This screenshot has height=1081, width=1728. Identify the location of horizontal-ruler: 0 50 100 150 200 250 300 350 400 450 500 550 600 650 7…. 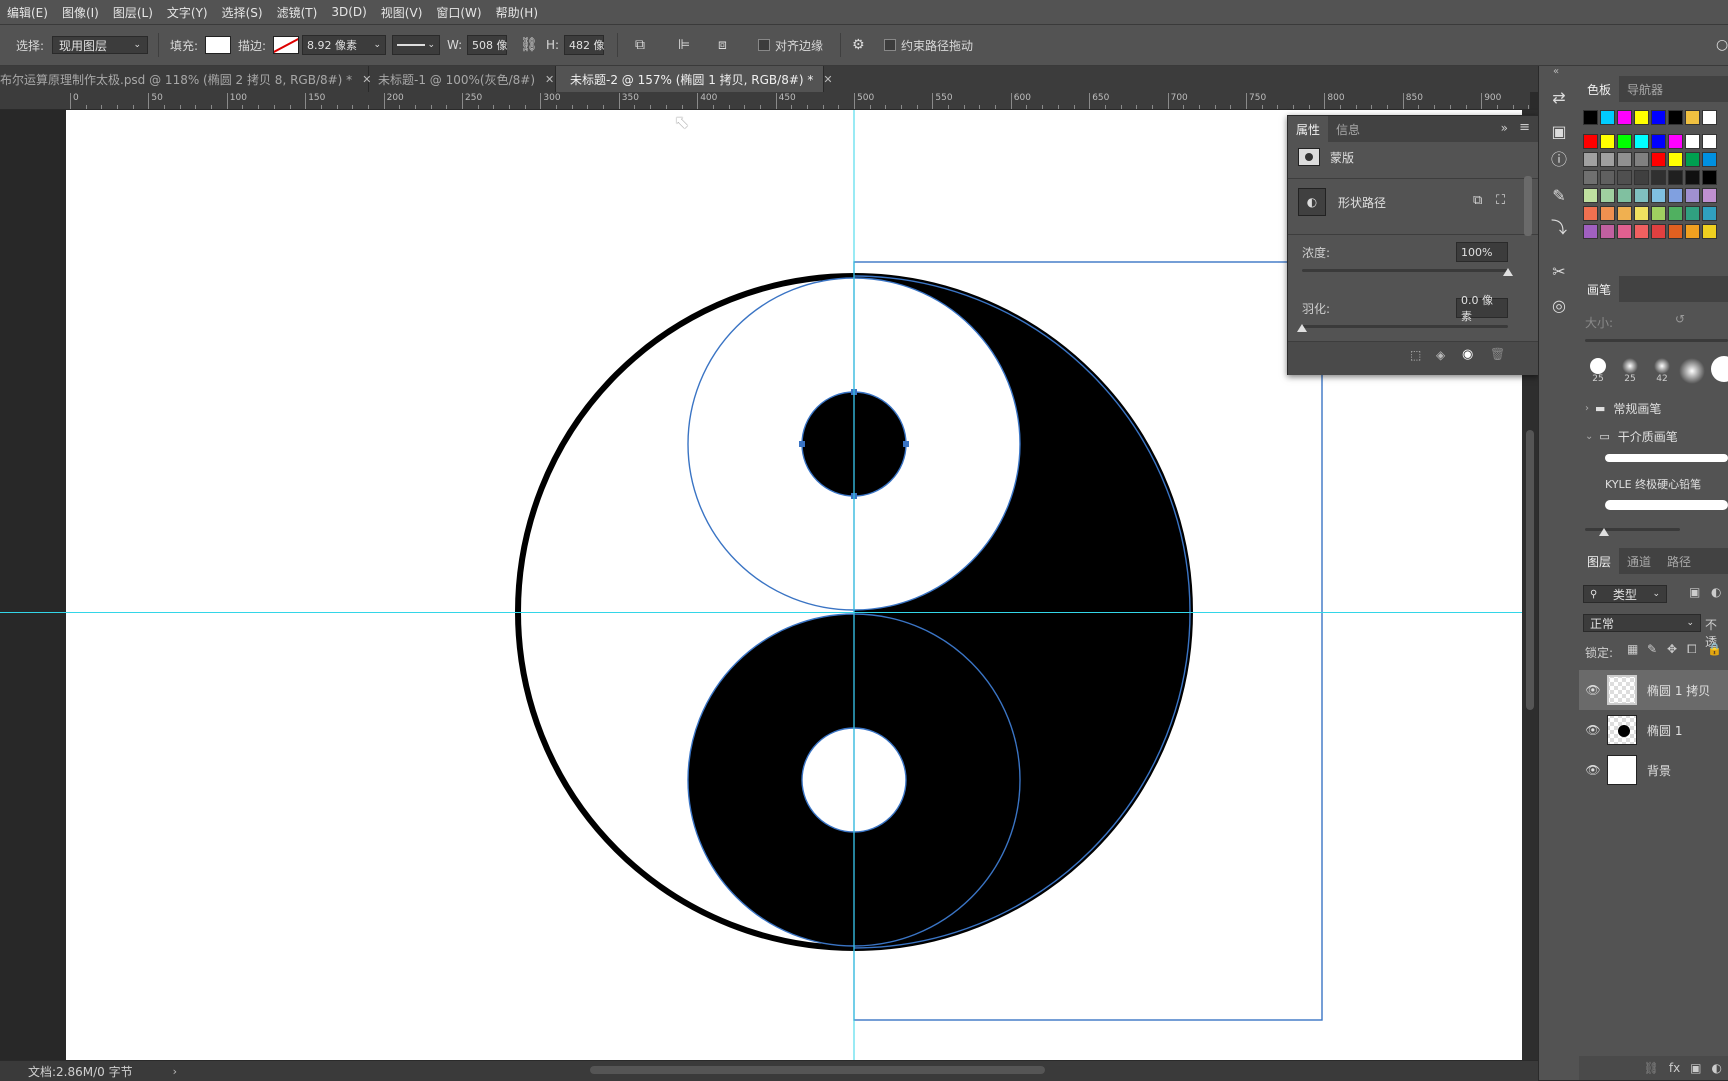
(765, 101).